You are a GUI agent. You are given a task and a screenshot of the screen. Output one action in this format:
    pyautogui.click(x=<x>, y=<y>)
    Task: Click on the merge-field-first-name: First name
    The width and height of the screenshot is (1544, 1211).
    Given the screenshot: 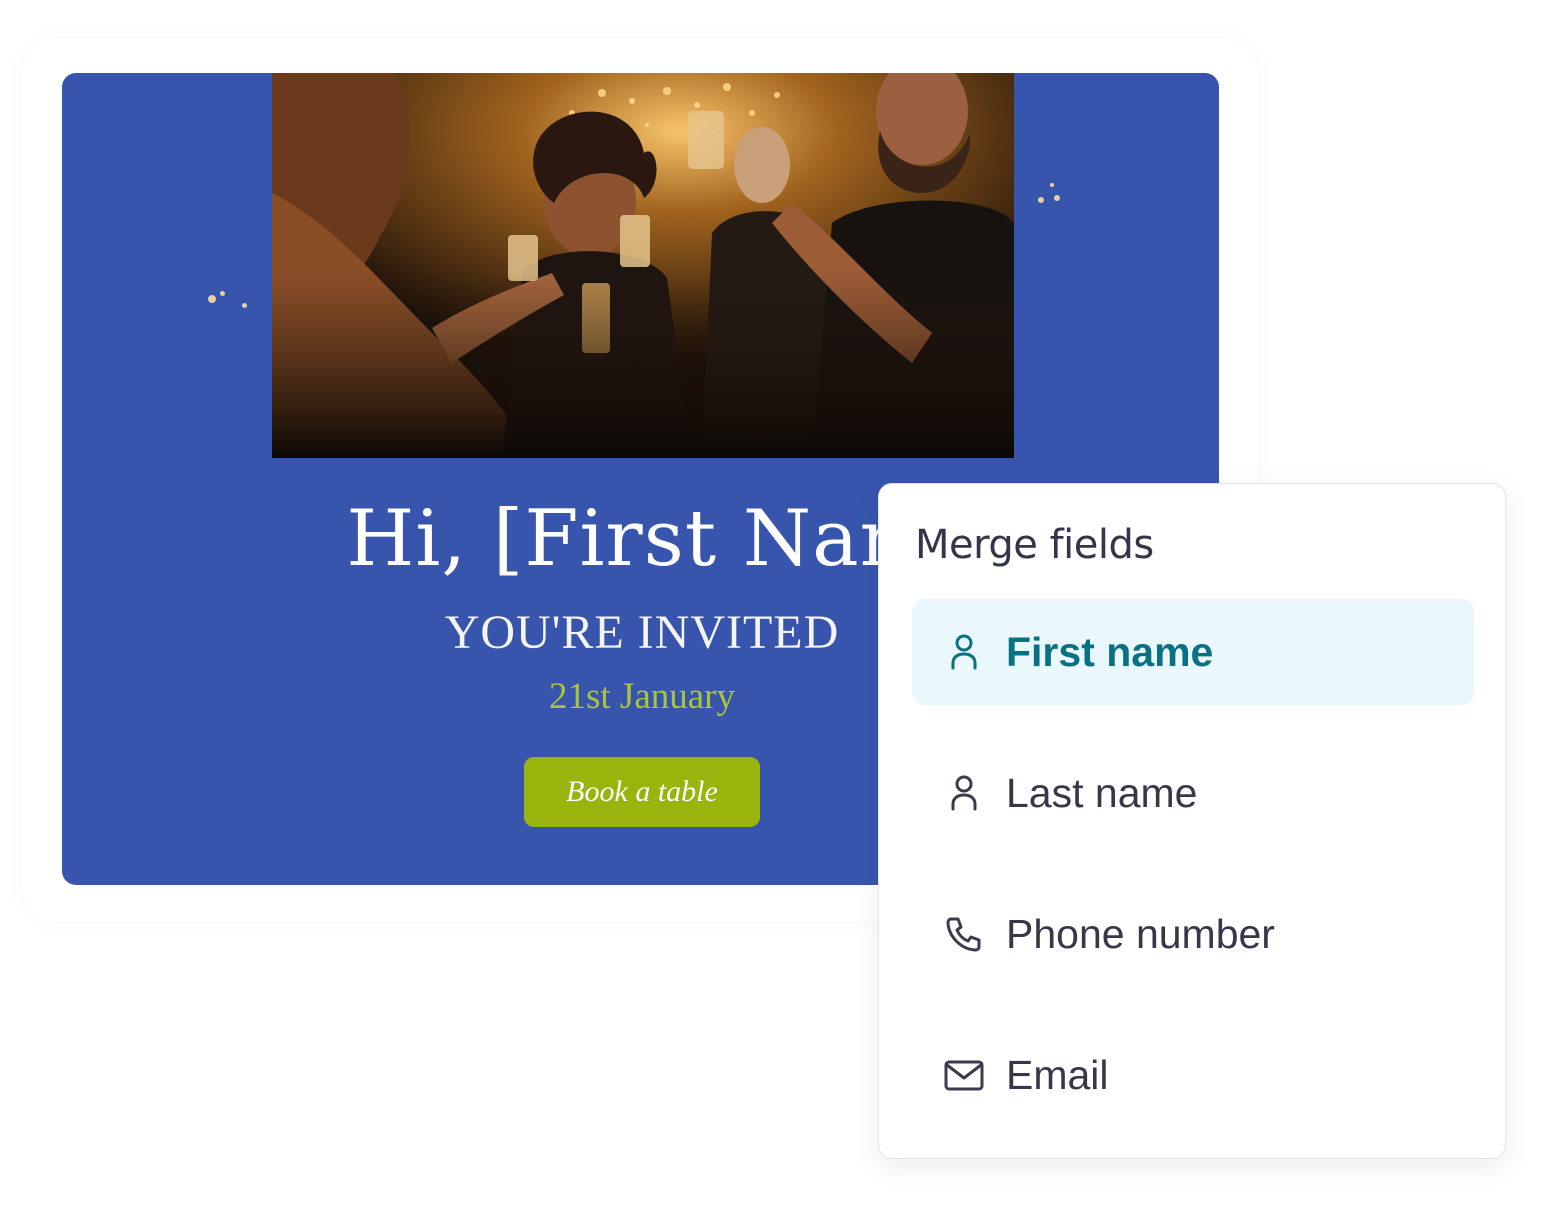 What is the action you would take?
    pyautogui.click(x=1193, y=652)
    